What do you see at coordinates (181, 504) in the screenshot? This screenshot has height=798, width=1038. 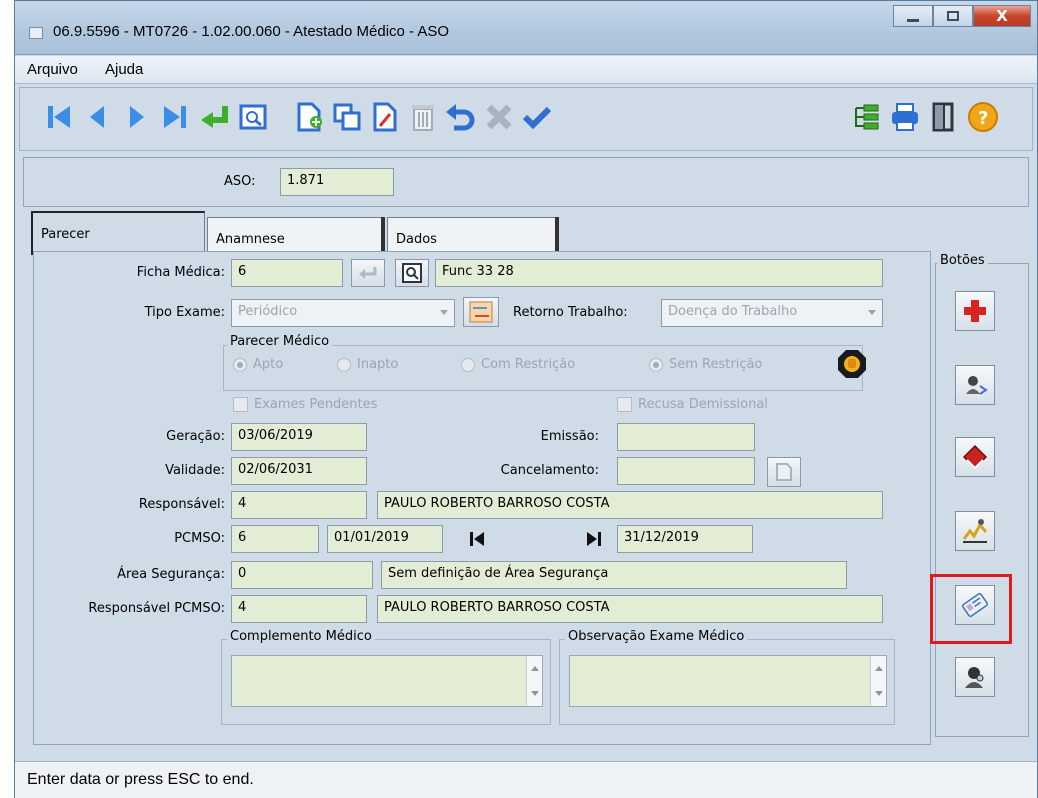 I see `responsavel-label: Responsável:` at bounding box center [181, 504].